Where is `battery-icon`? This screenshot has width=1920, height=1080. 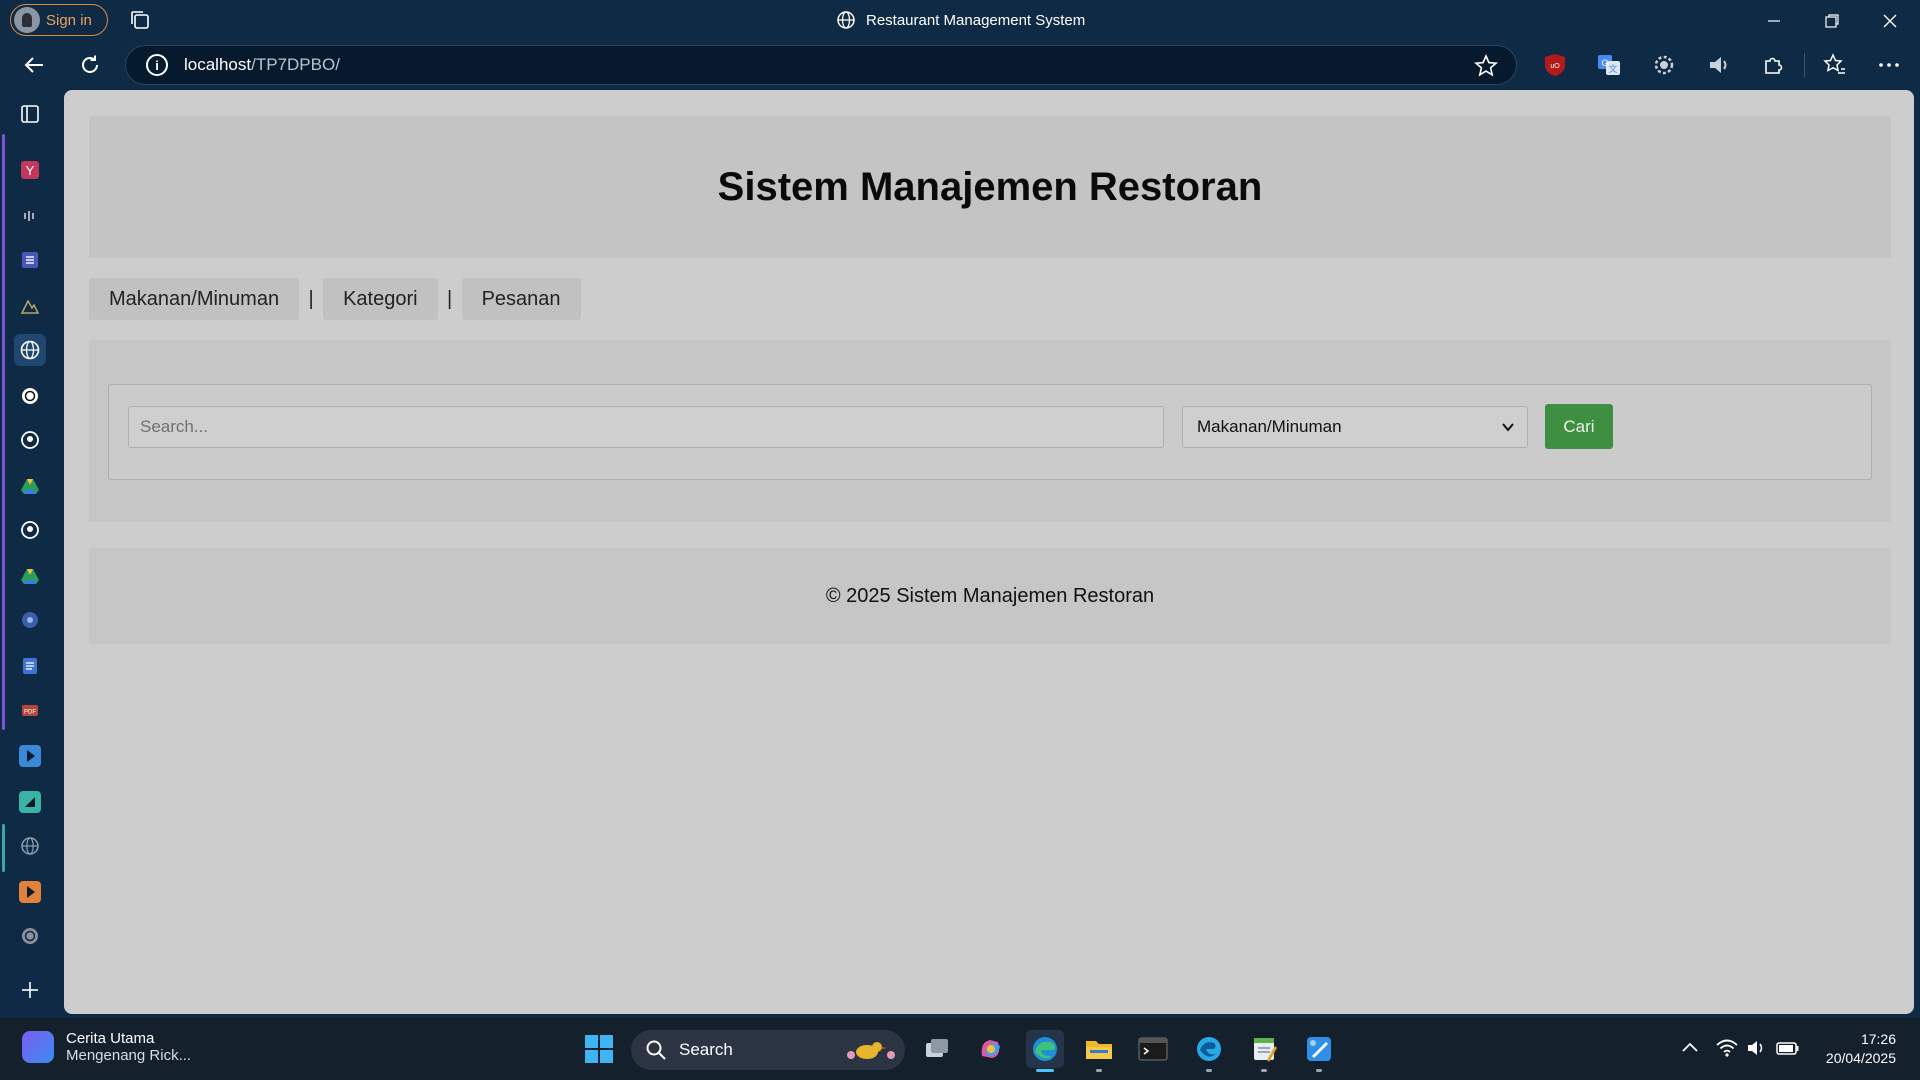
battery-icon is located at coordinates (1788, 1048).